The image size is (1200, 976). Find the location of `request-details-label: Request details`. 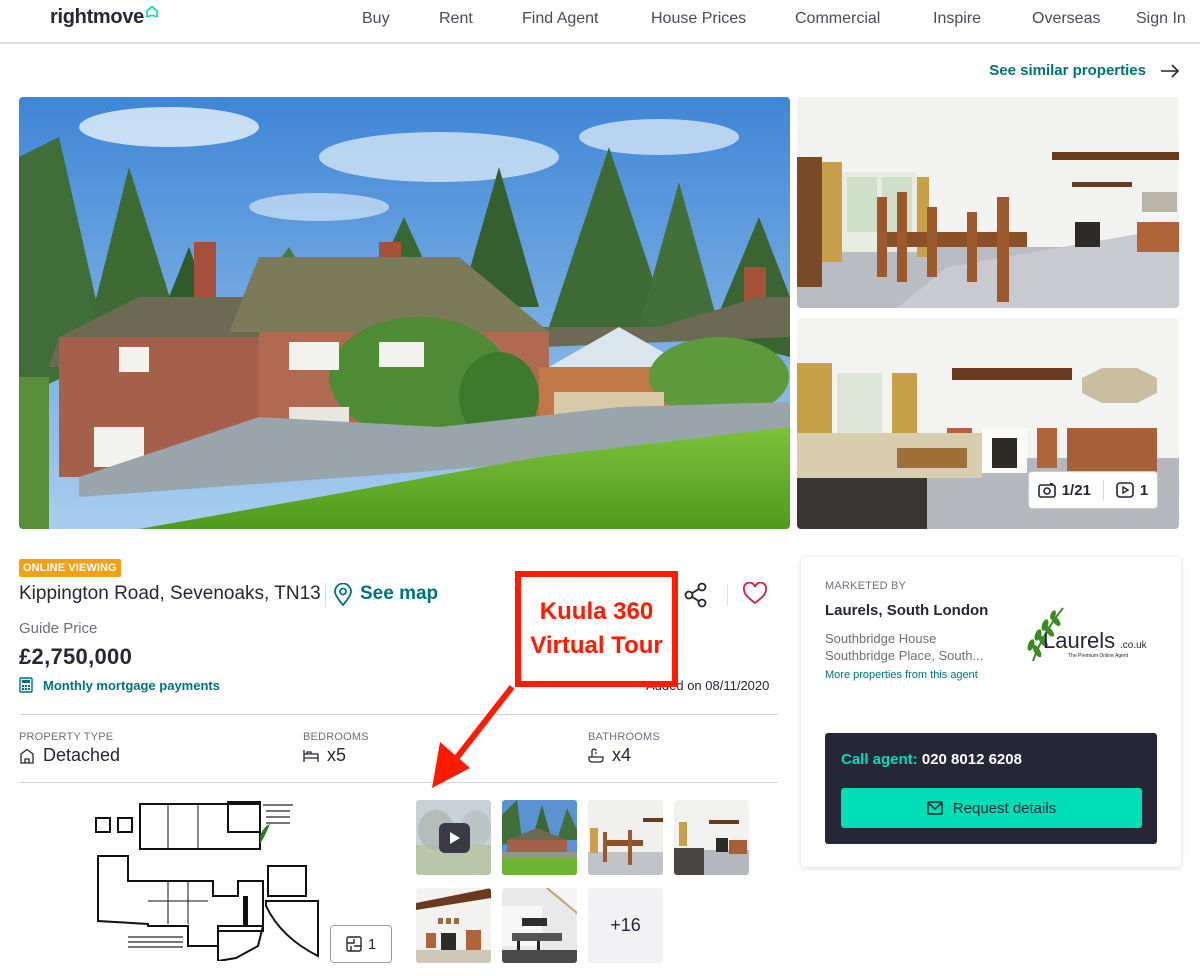

request-details-label: Request details is located at coordinates (1004, 808).